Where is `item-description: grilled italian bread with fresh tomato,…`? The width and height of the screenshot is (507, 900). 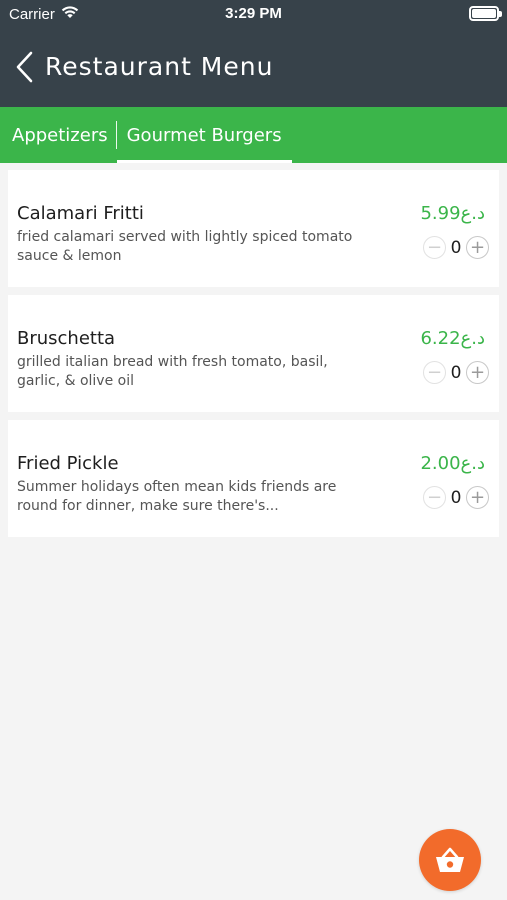
item-description: grilled italian bread with fresh tomato,… is located at coordinates (172, 371).